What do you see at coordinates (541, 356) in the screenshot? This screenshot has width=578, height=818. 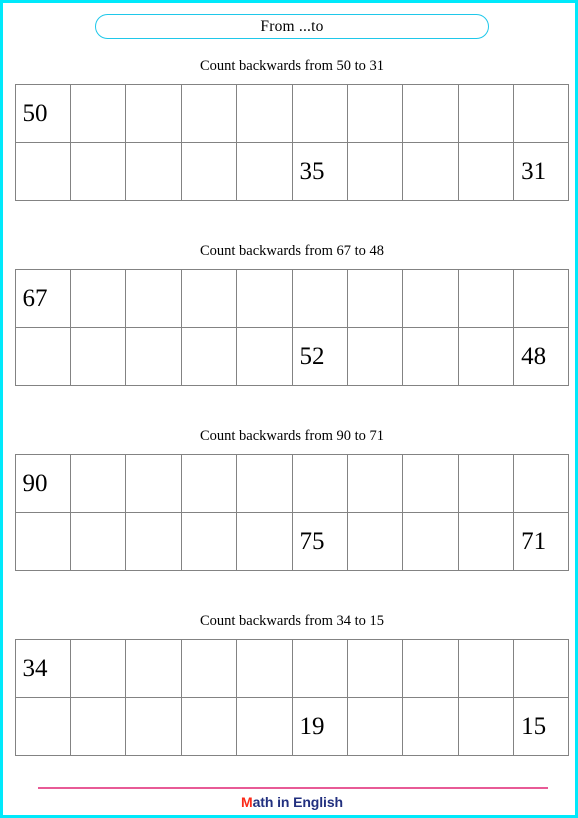 I see `grid-cell: 48` at bounding box center [541, 356].